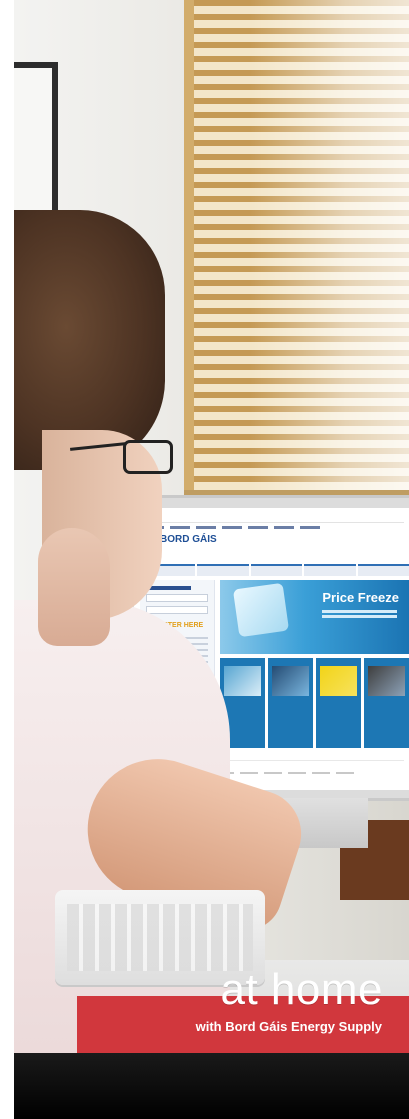 The image size is (409, 1119). I want to click on banner-headline: at home, so click(301, 989).